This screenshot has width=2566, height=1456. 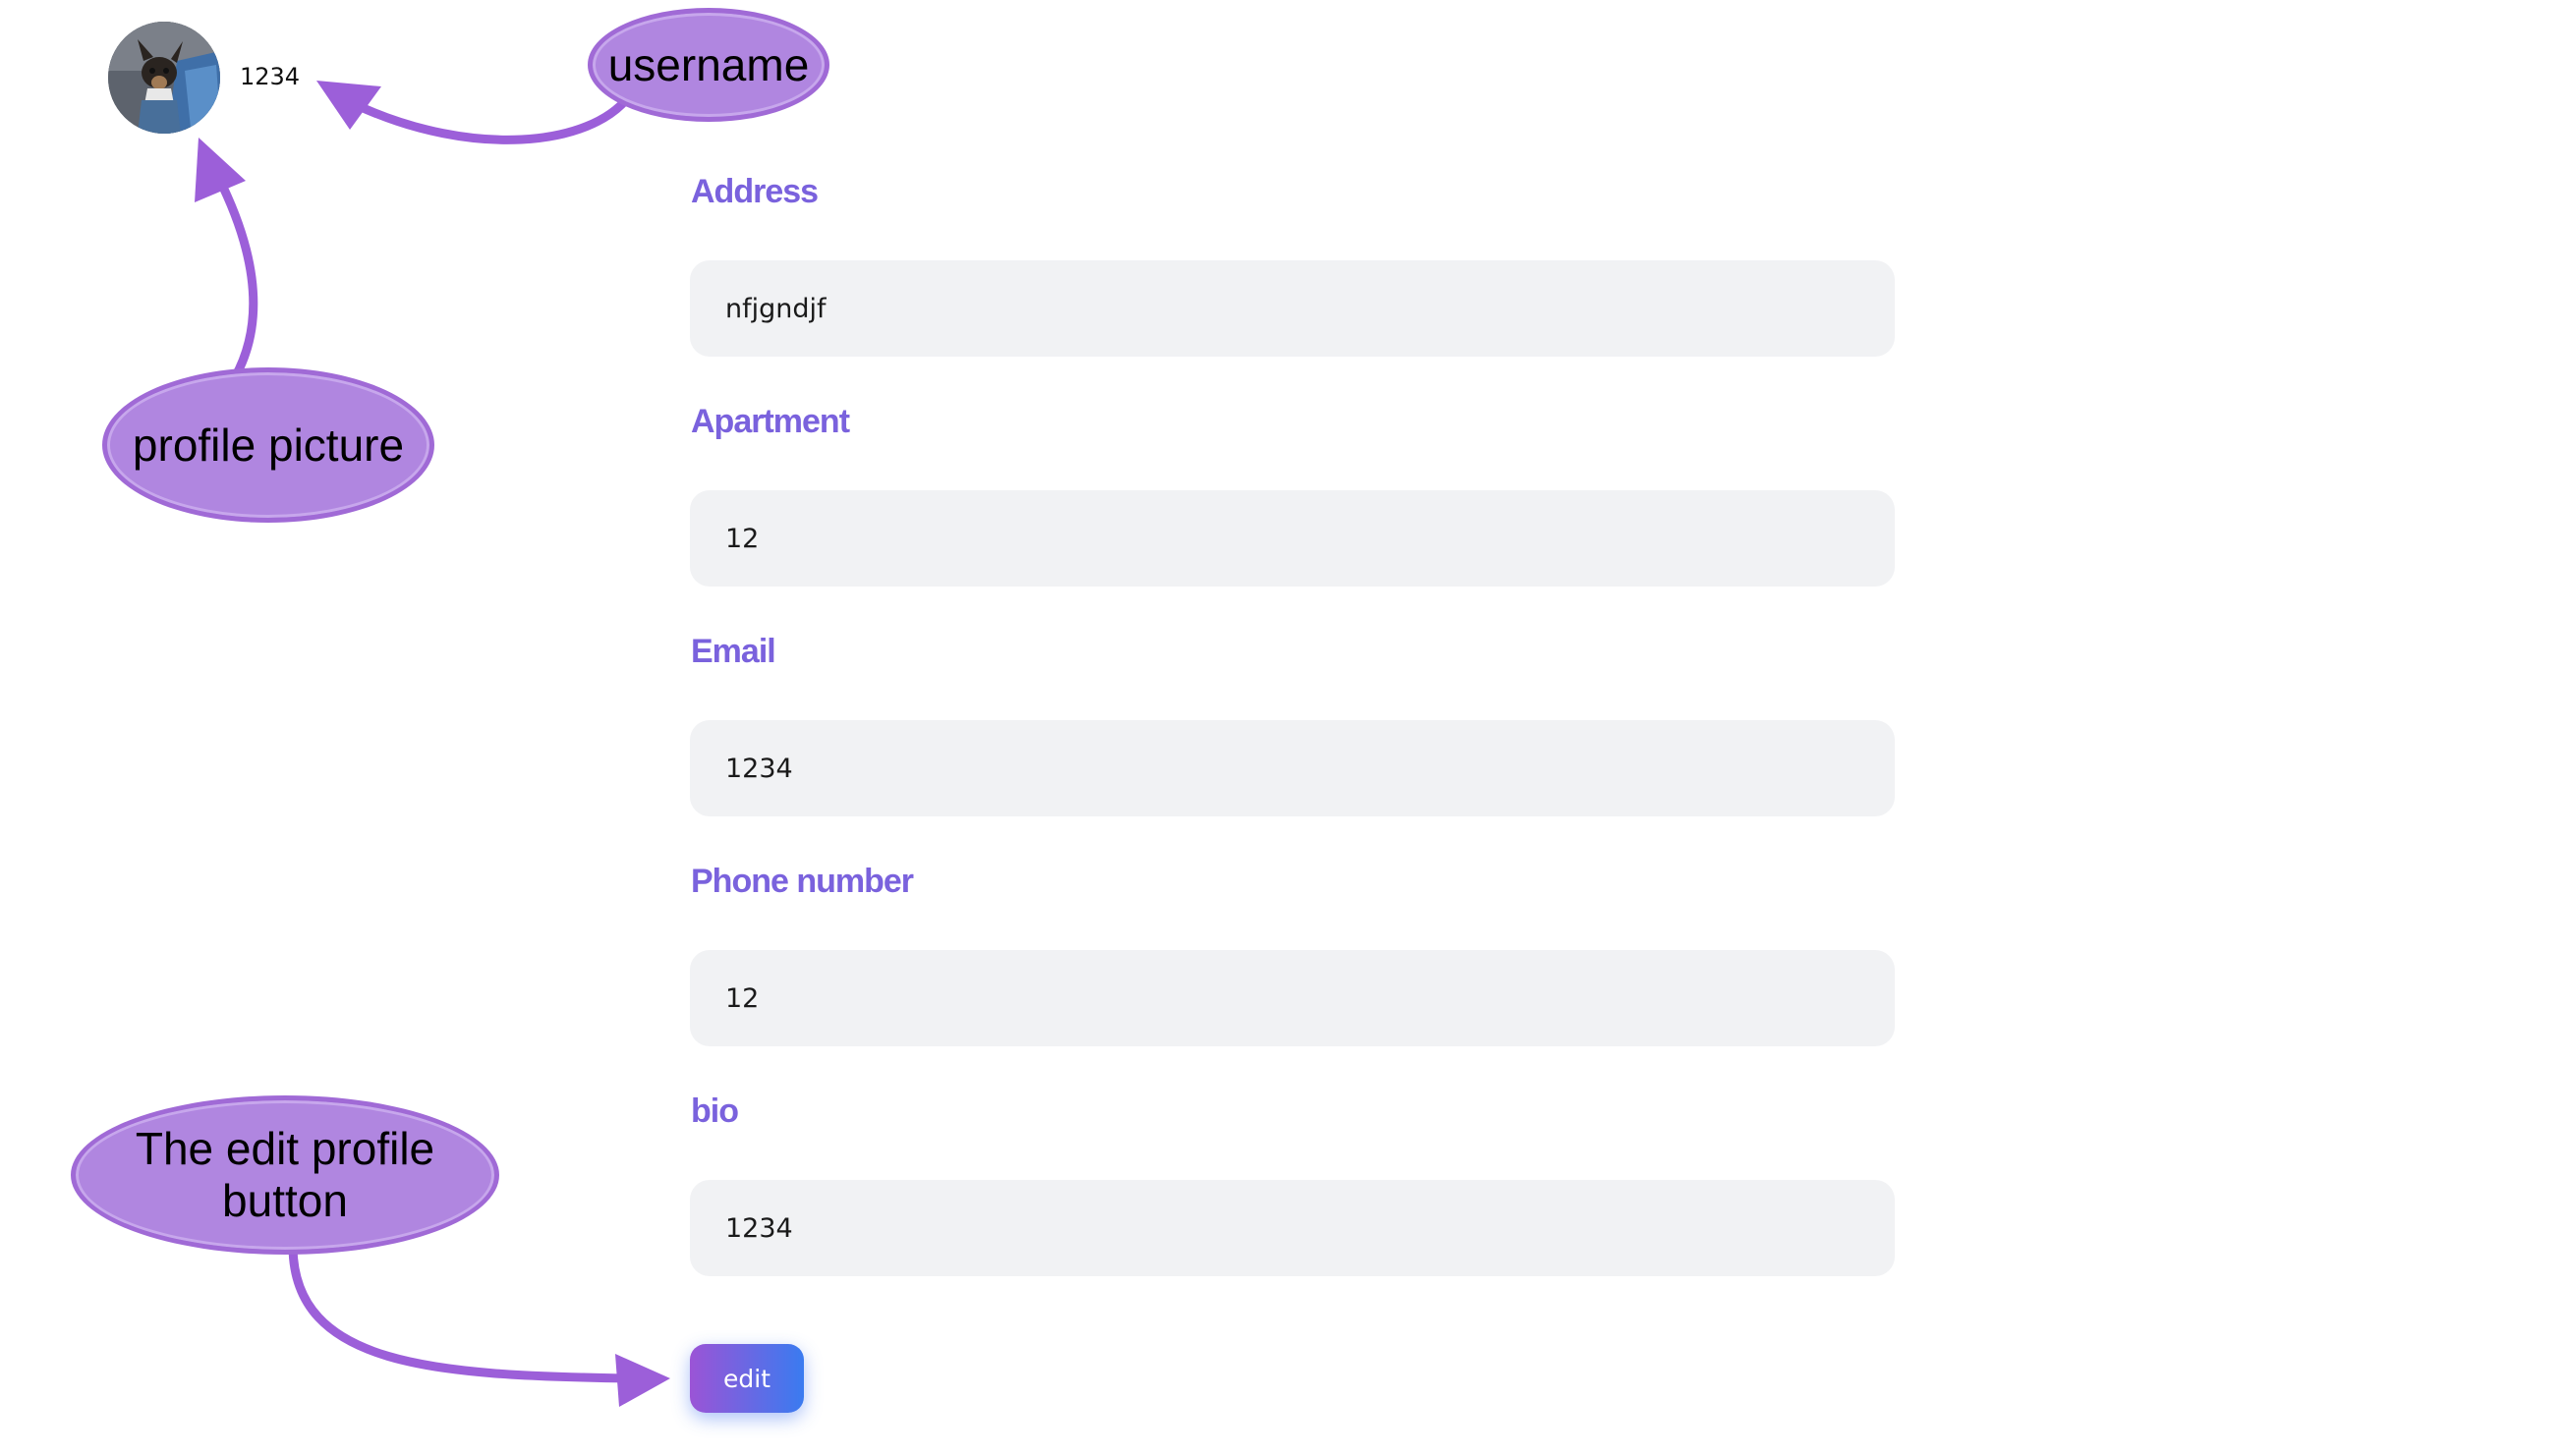 What do you see at coordinates (461, 1313) in the screenshot?
I see `edit-button-arrow` at bounding box center [461, 1313].